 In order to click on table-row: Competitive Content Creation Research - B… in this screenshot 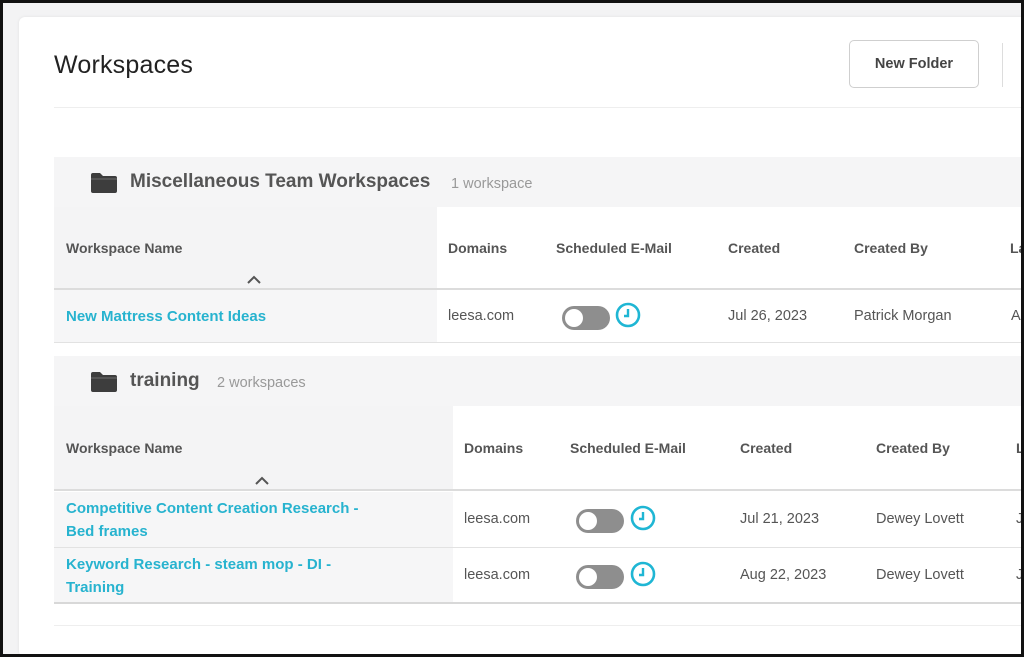, I will do `click(537, 520)`.